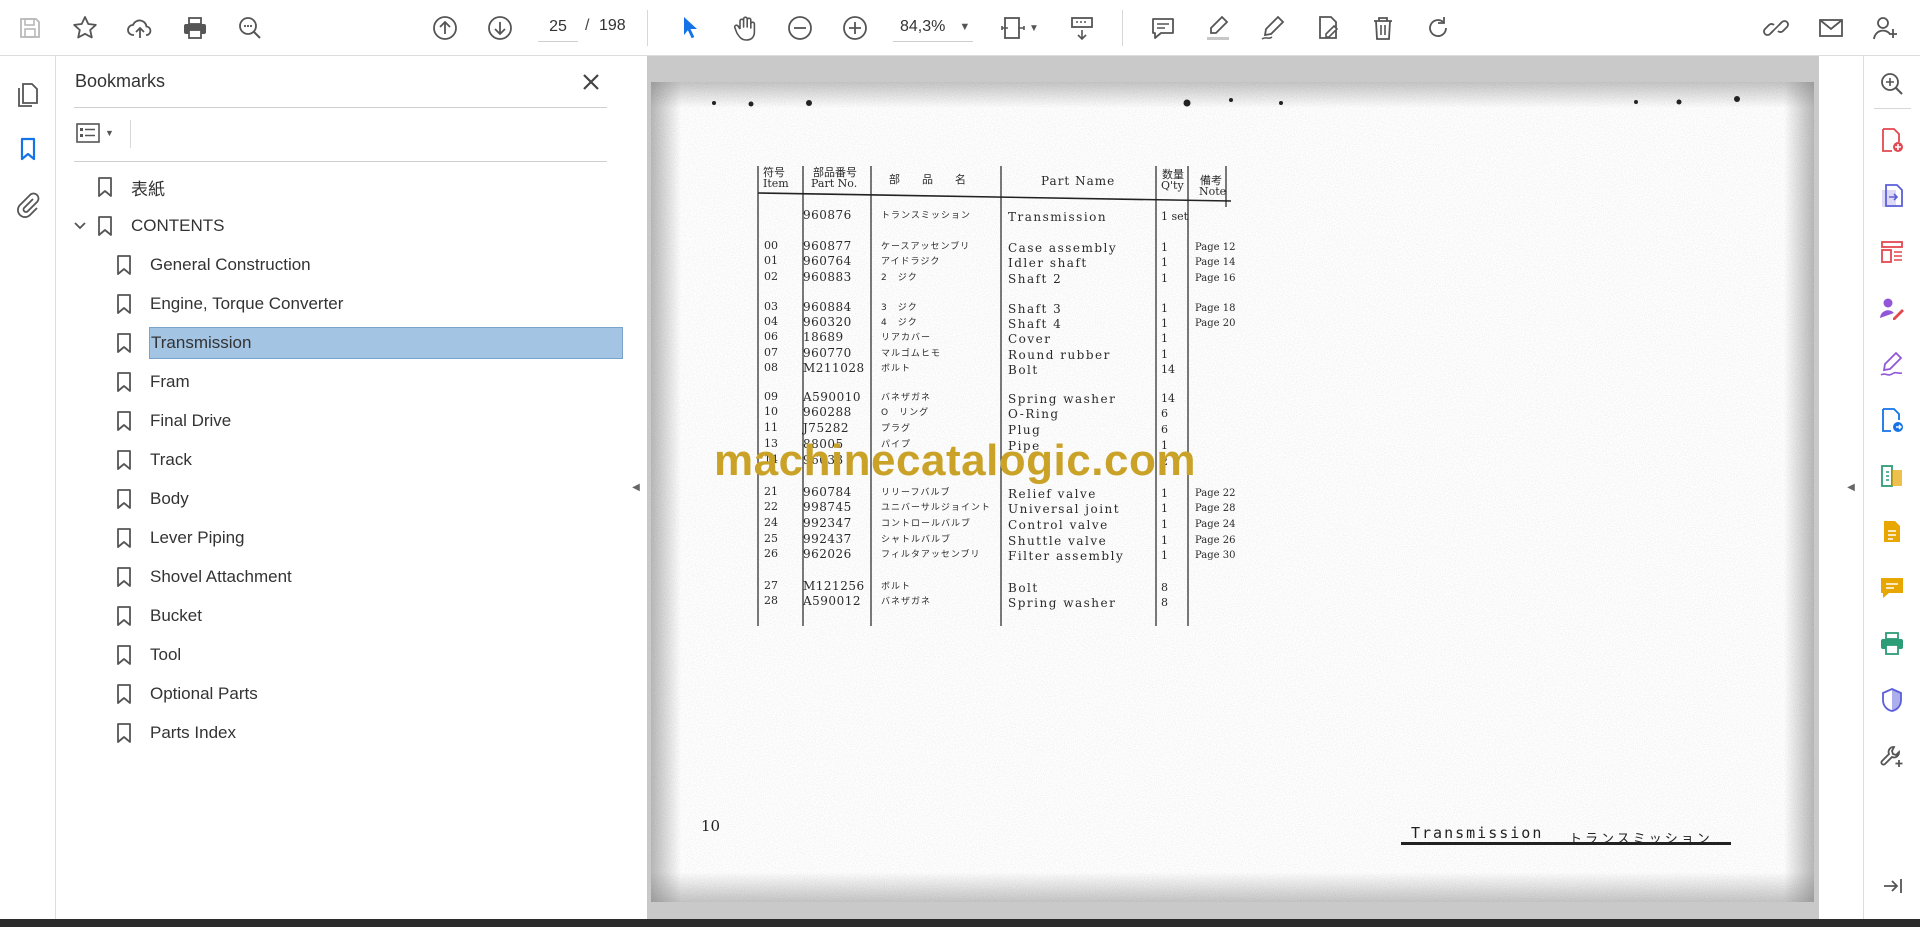 Image resolution: width=1920 pixels, height=927 pixels. Describe the element at coordinates (1078, 181) in the screenshot. I see `header-name: Part Name` at that location.